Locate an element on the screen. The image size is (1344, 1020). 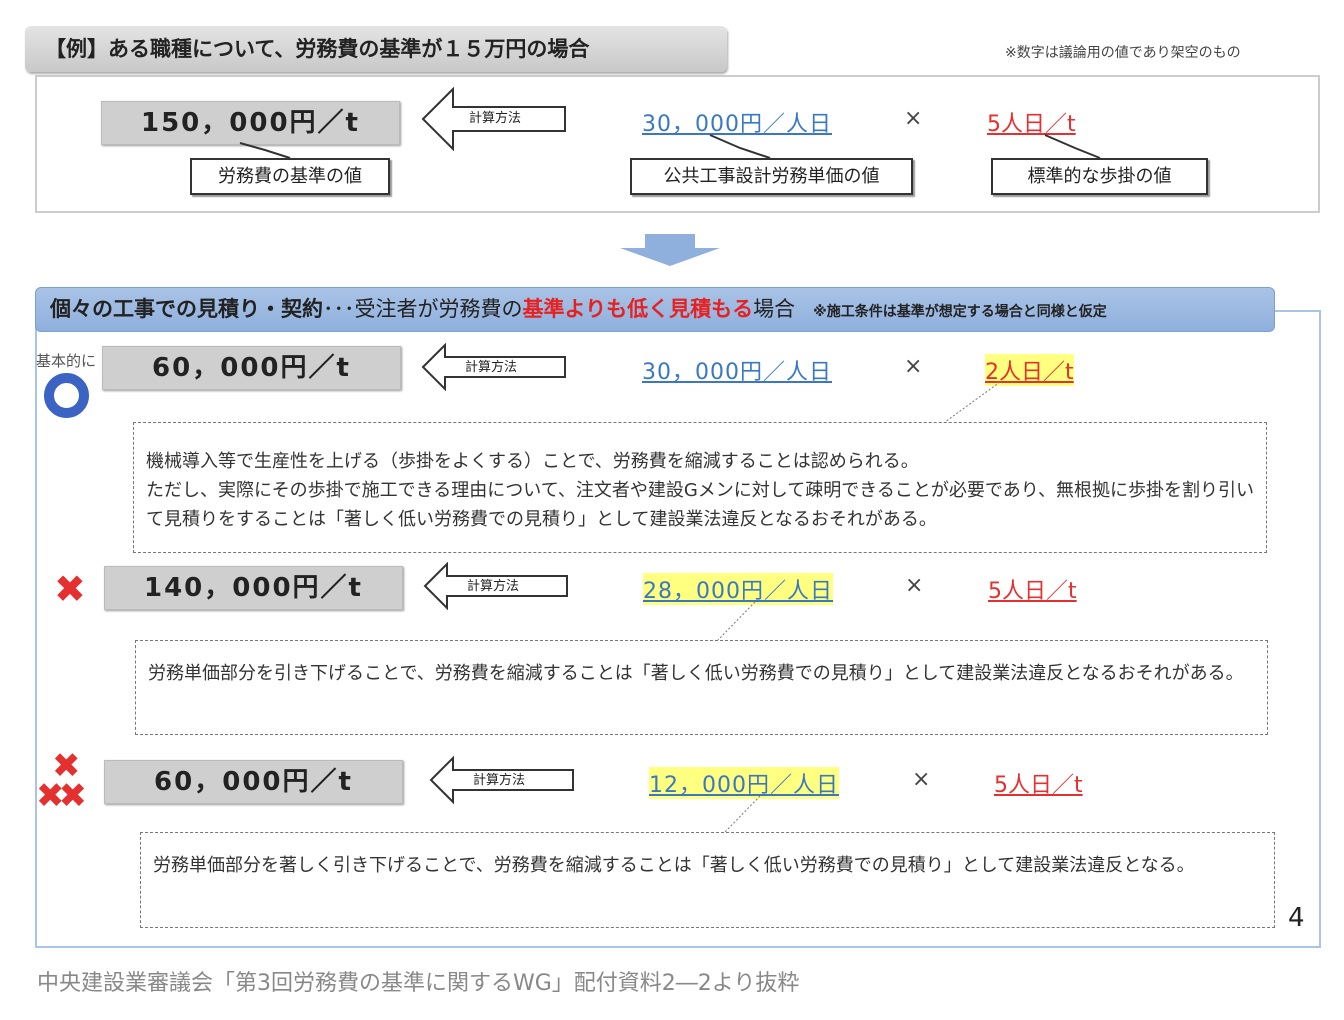
page-number: 4 is located at coordinates (1296, 918).